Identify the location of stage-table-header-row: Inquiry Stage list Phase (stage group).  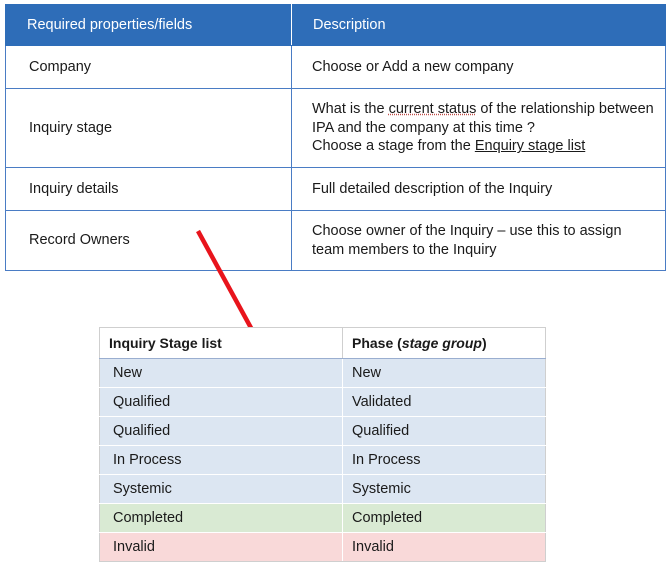
(322, 343).